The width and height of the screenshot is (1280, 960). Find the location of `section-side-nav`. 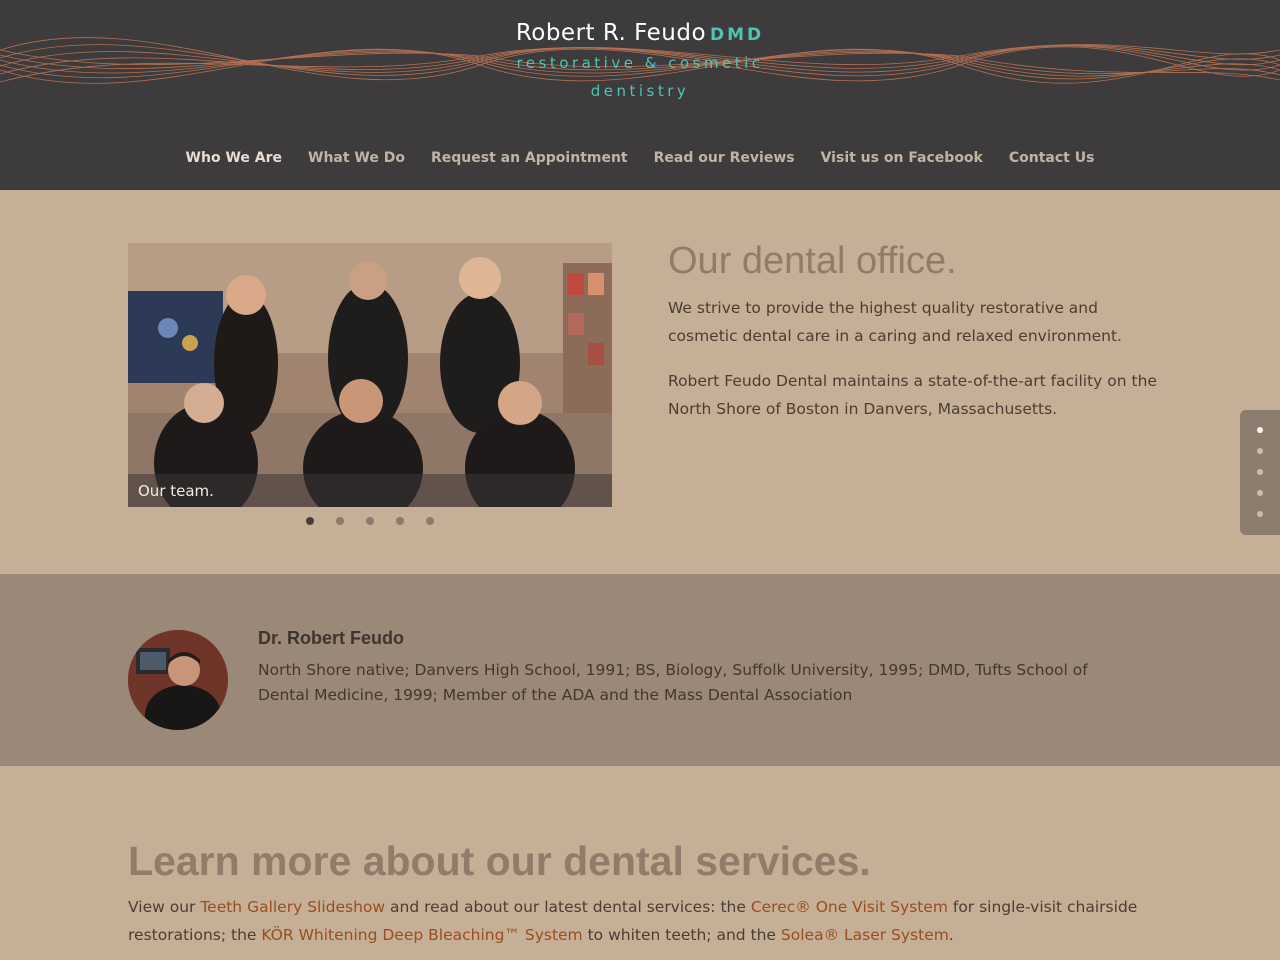

section-side-nav is located at coordinates (1260, 472).